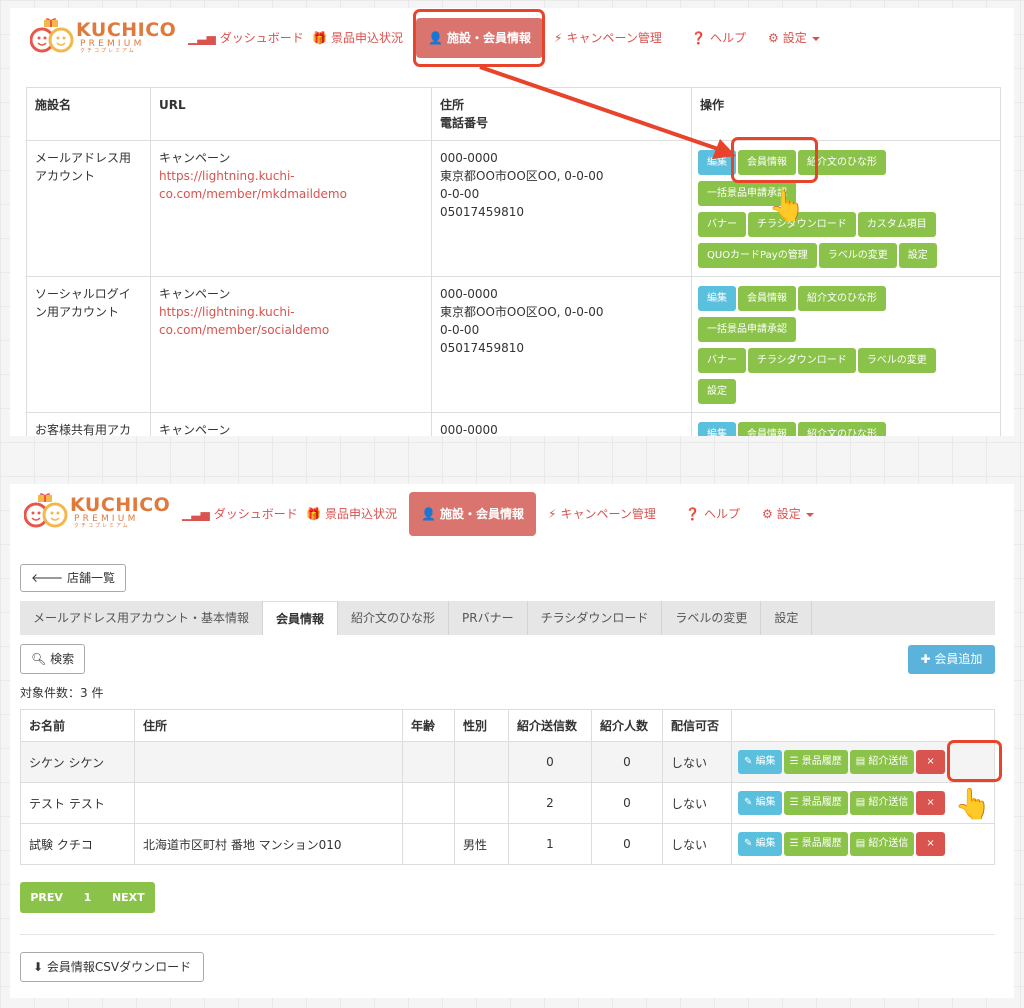 The width and height of the screenshot is (1024, 1008). Describe the element at coordinates (472, 514) in the screenshot. I see `nav-facility-members: 👤 施設・会員情報` at that location.